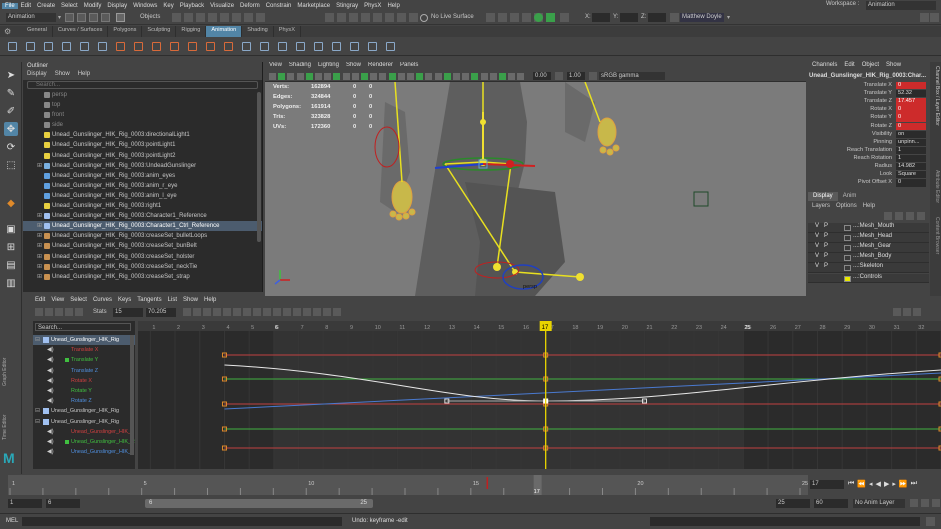  I want to click on go-to-start-icon: ⏮, so click(851, 484).